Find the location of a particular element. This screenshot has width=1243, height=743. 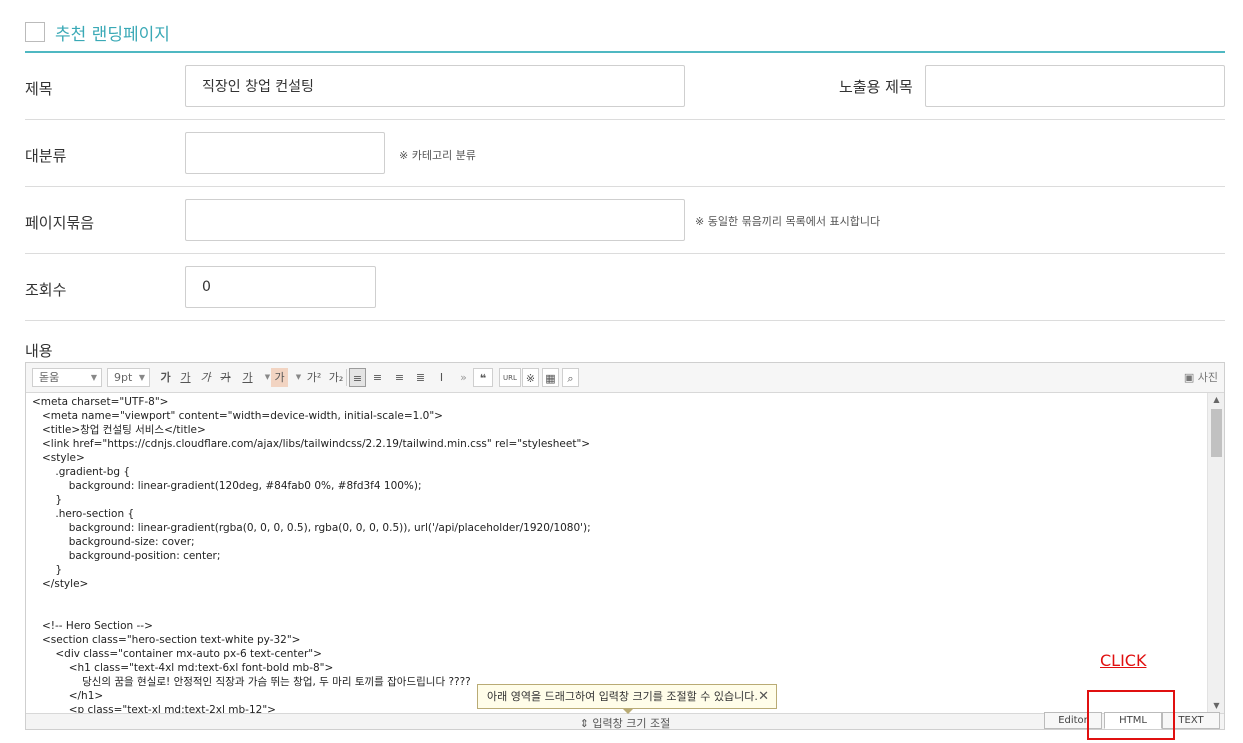

category-note: ※ 카테고리 분류 is located at coordinates (437, 155).